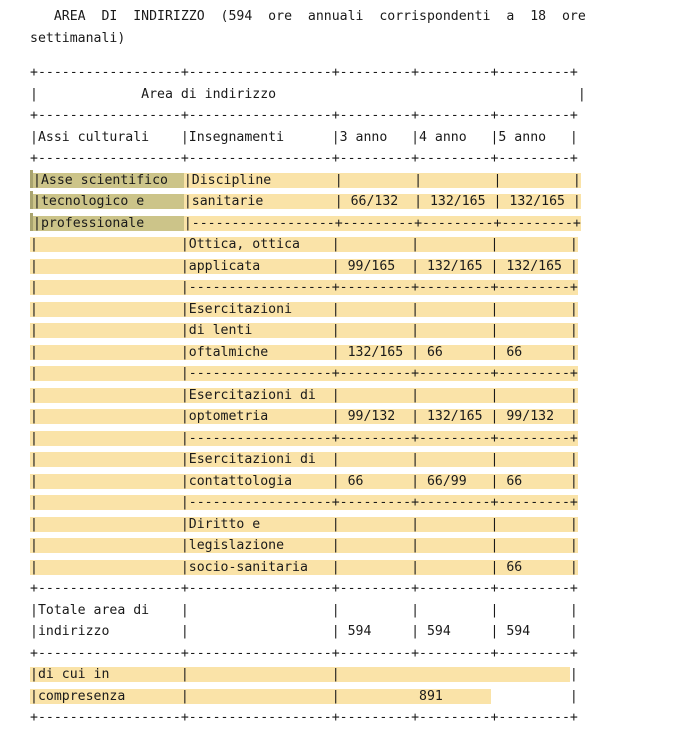  What do you see at coordinates (304, 567) in the screenshot?
I see `table-text-segment: | |socio-sanitaria | | | 66 |` at bounding box center [304, 567].